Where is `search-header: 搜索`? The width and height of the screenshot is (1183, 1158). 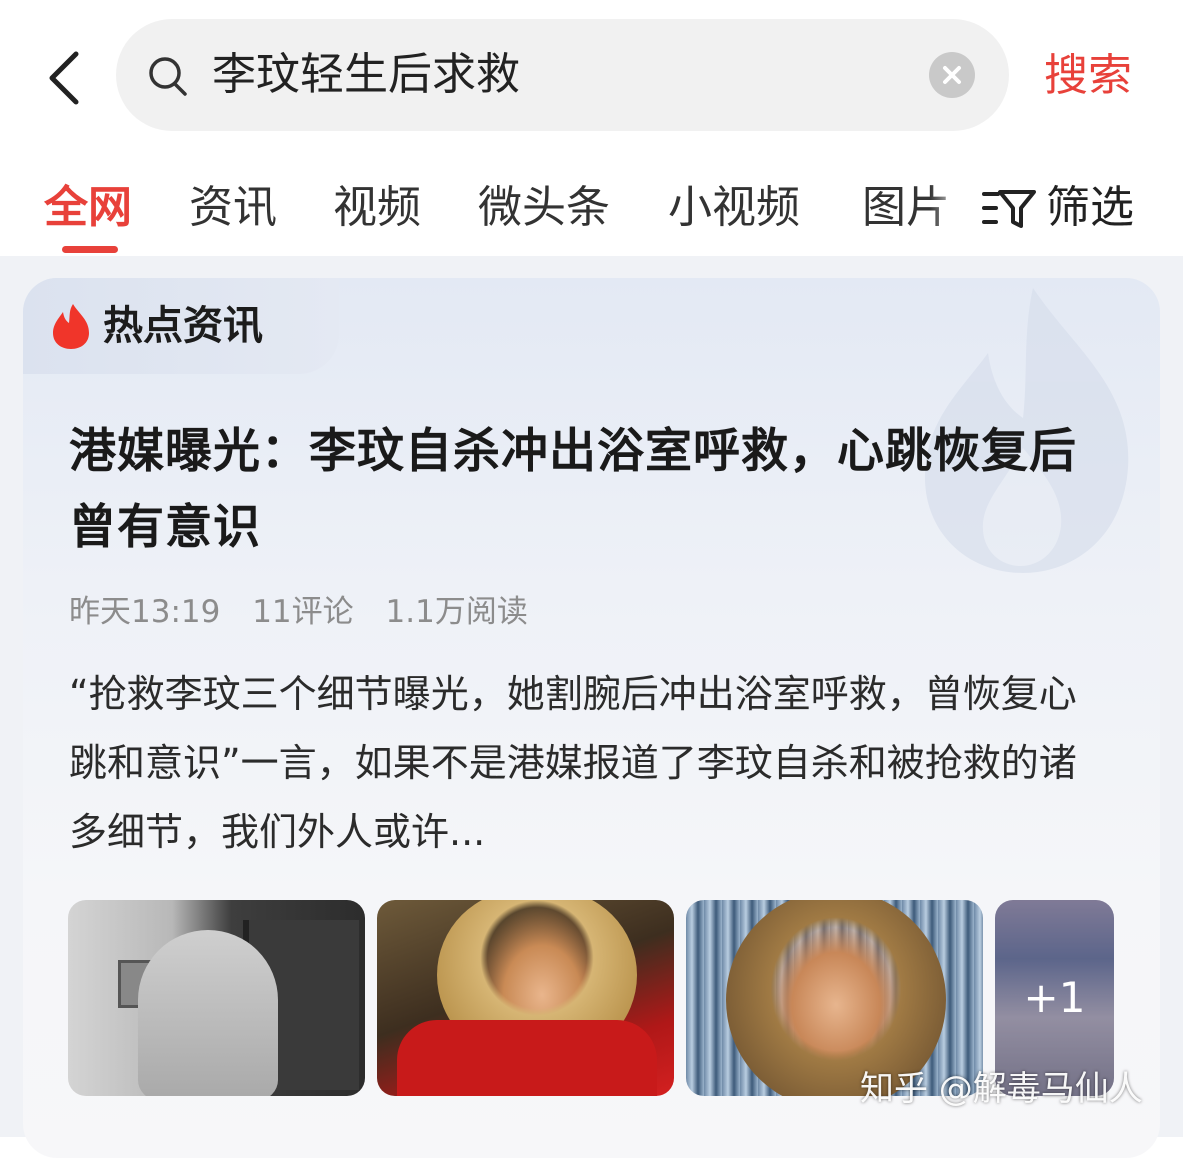 search-header: 搜索 is located at coordinates (591, 75).